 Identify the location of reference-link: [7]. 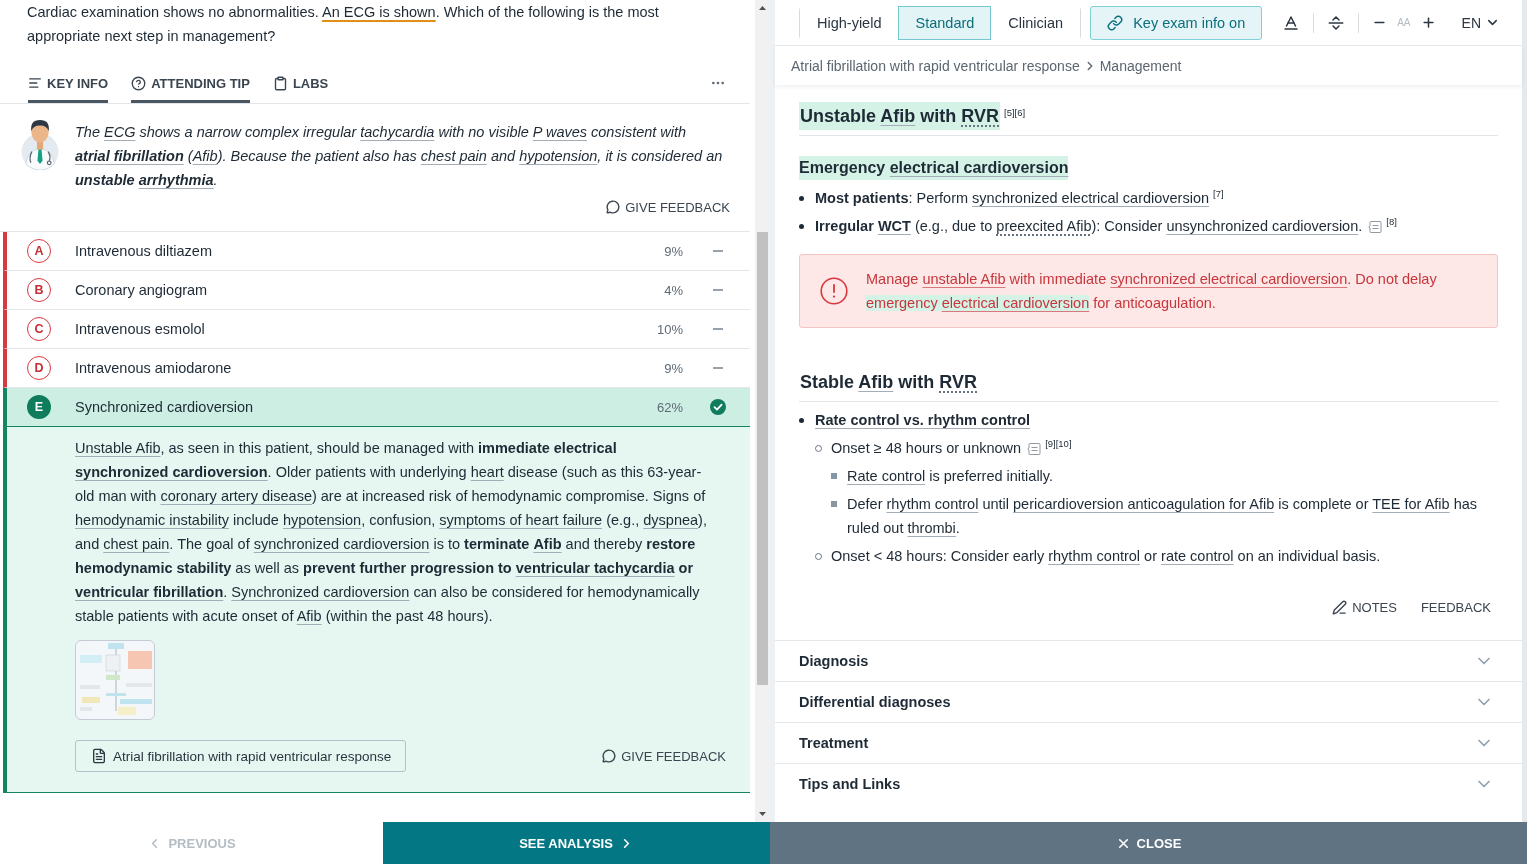
(1218, 194).